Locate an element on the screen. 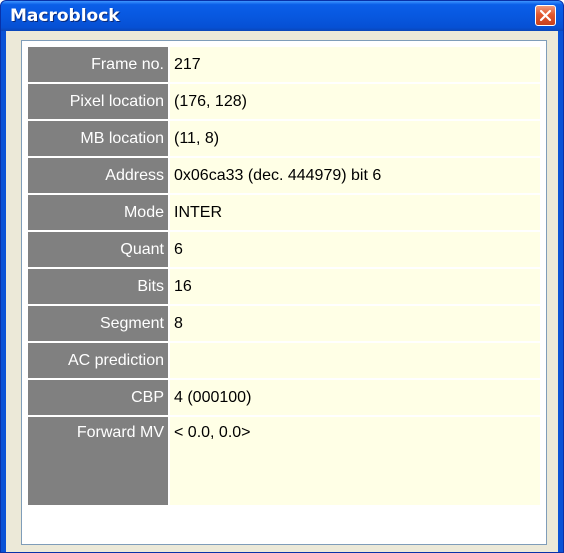 This screenshot has height=553, width=564. label-bits: Bits is located at coordinates (98, 286).